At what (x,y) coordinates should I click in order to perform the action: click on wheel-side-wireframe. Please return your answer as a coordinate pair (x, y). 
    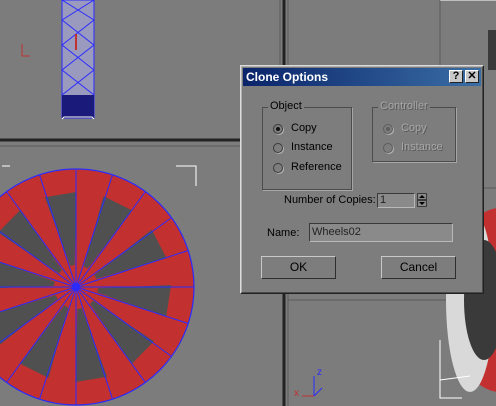
    Looking at the image, I should click on (78, 60).